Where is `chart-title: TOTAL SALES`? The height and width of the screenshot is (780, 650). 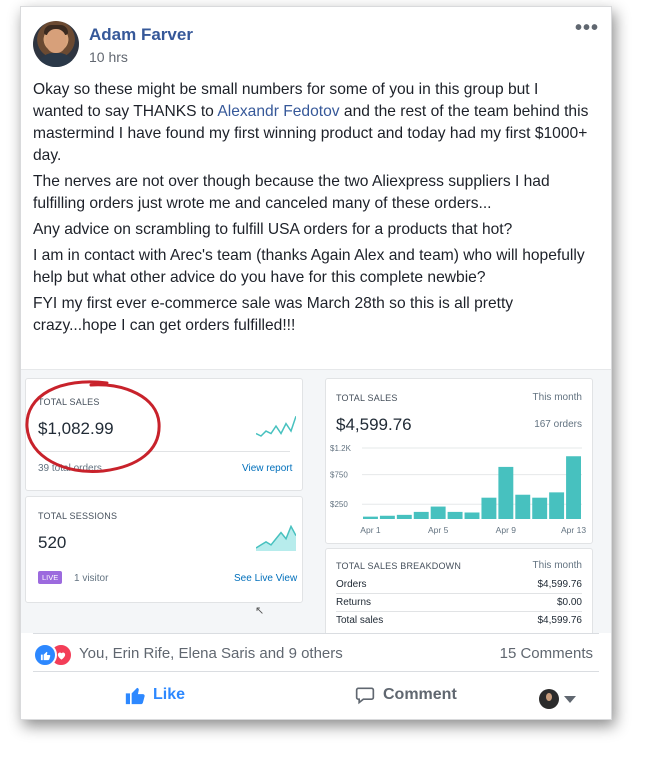 chart-title: TOTAL SALES is located at coordinates (367, 398).